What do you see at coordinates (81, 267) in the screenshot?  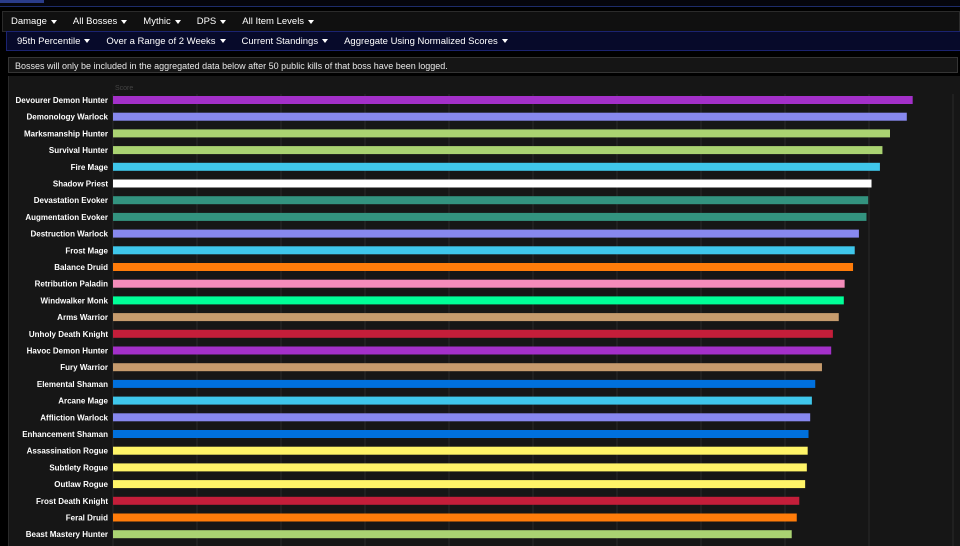 I see `bar-label: Balance Druid` at bounding box center [81, 267].